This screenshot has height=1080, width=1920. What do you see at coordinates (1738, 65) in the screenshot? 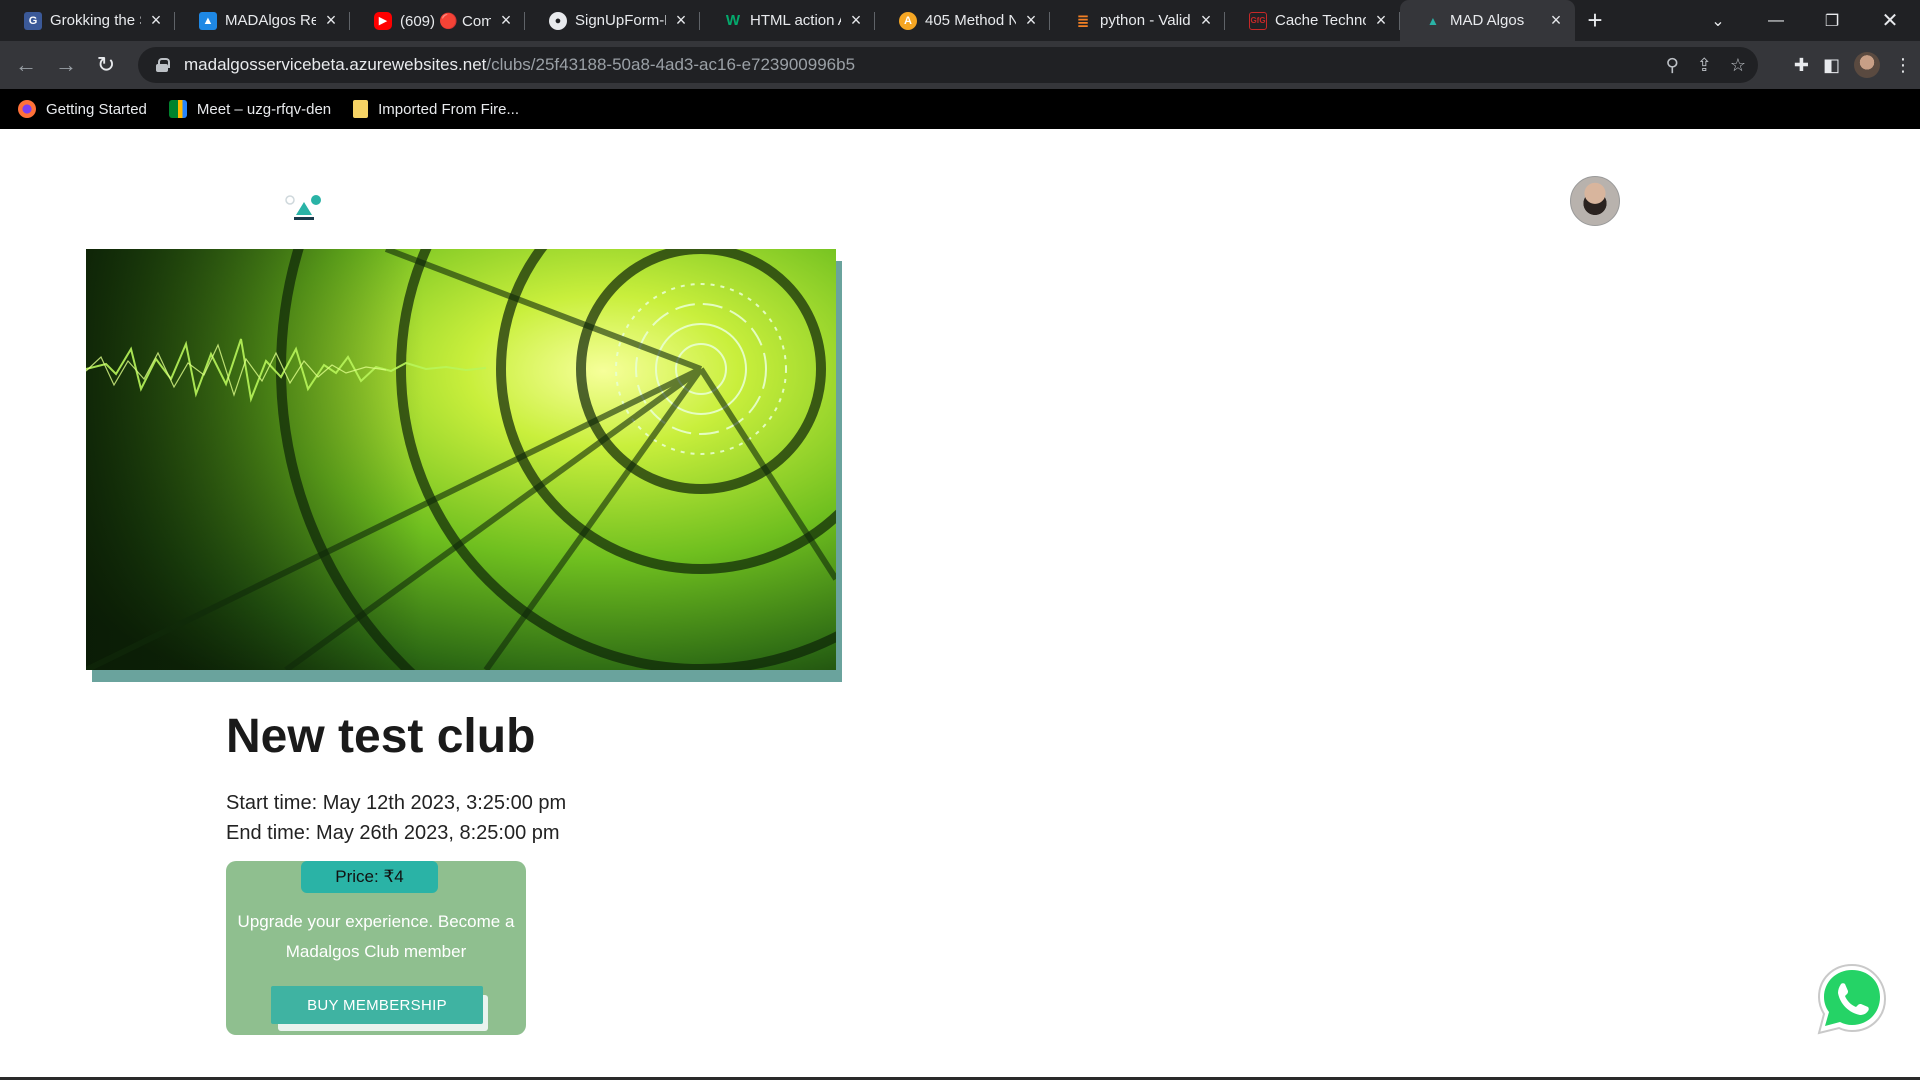
I see `bookmark-star-icon: ☆` at bounding box center [1738, 65].